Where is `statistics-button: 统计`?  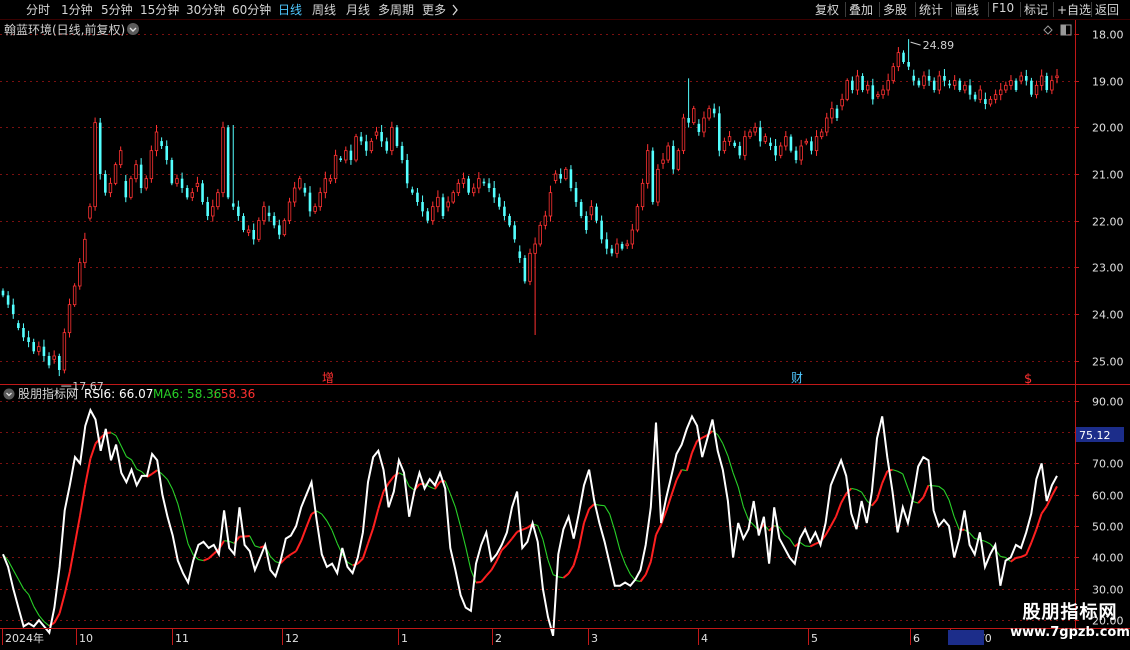 statistics-button: 统计 is located at coordinates (931, 9).